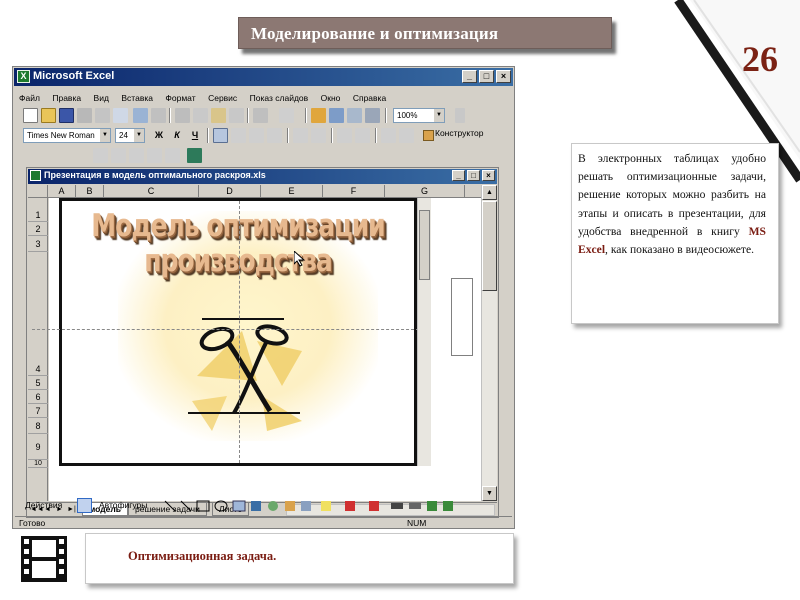  Describe the element at coordinates (43, 505) in the screenshot. I see `draw-actions-menu: Действия` at that location.